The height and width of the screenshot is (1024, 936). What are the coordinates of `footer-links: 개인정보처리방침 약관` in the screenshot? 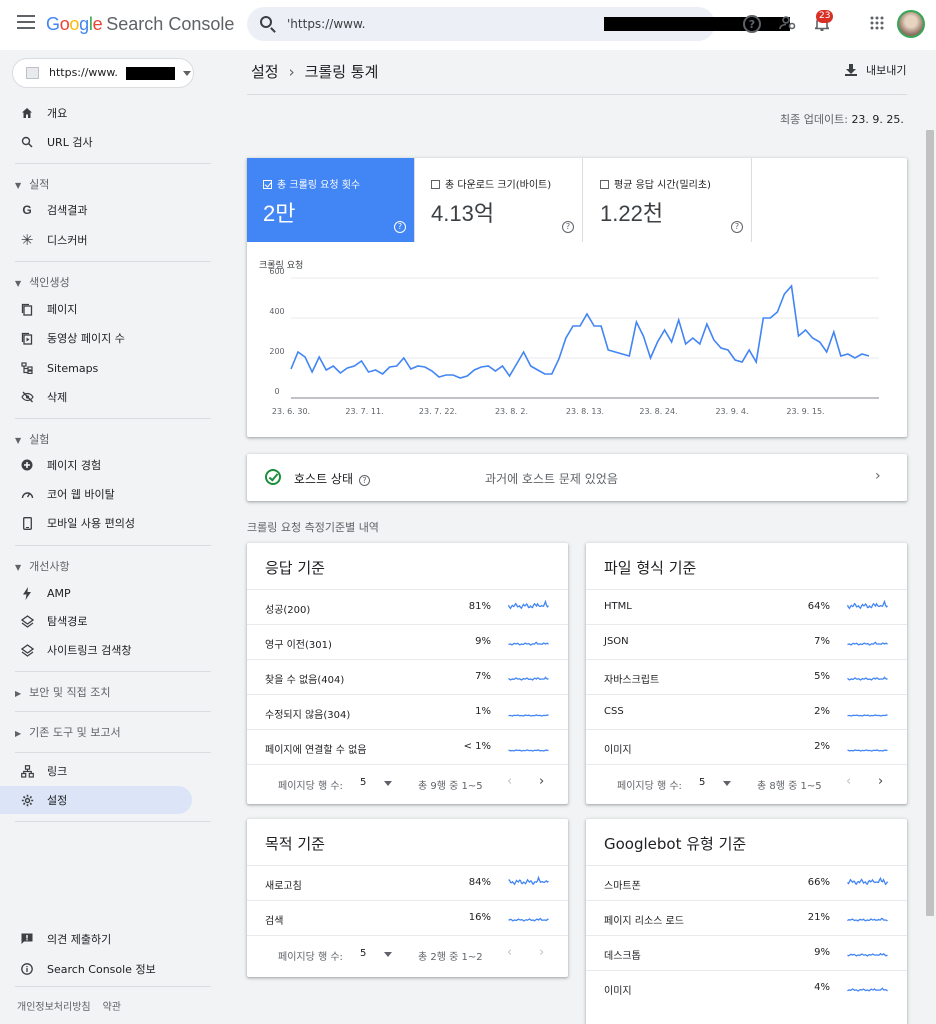 It's located at (75, 1005).